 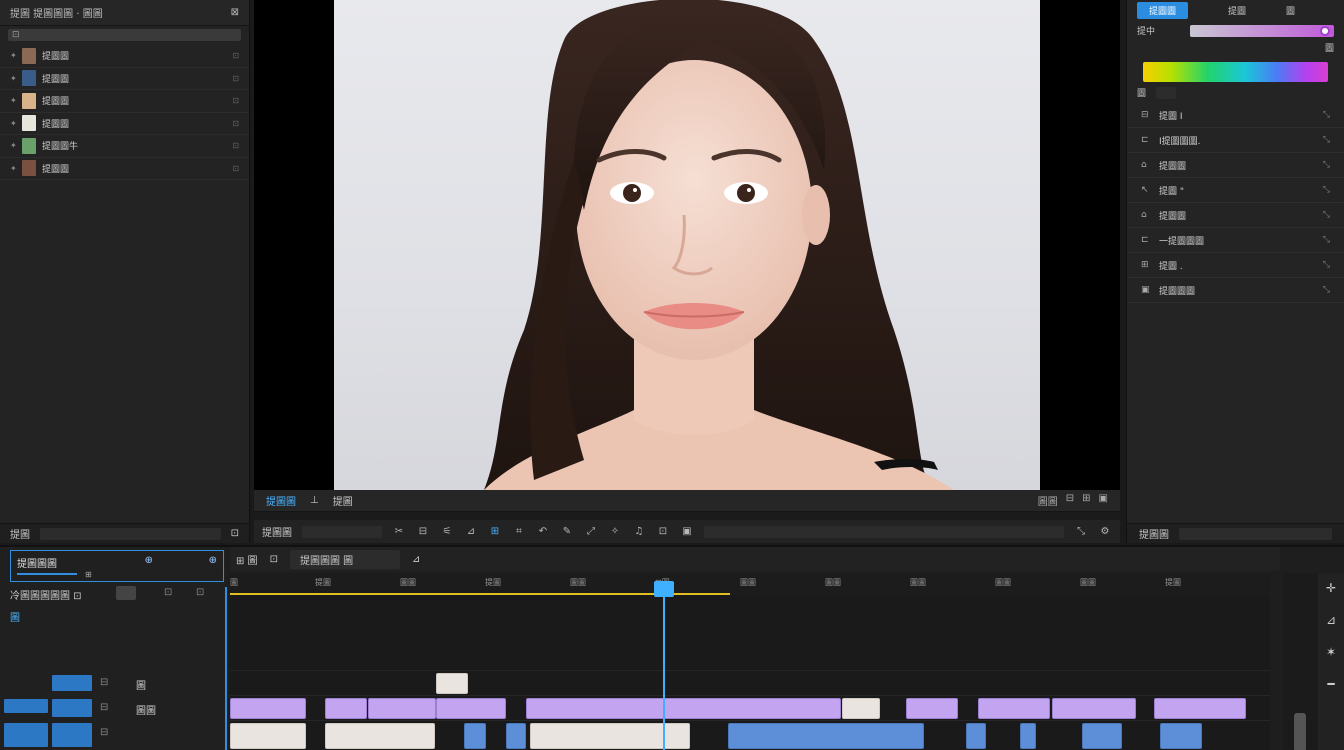 What do you see at coordinates (447, 532) in the screenshot?
I see `sliders-icon: ⚟` at bounding box center [447, 532].